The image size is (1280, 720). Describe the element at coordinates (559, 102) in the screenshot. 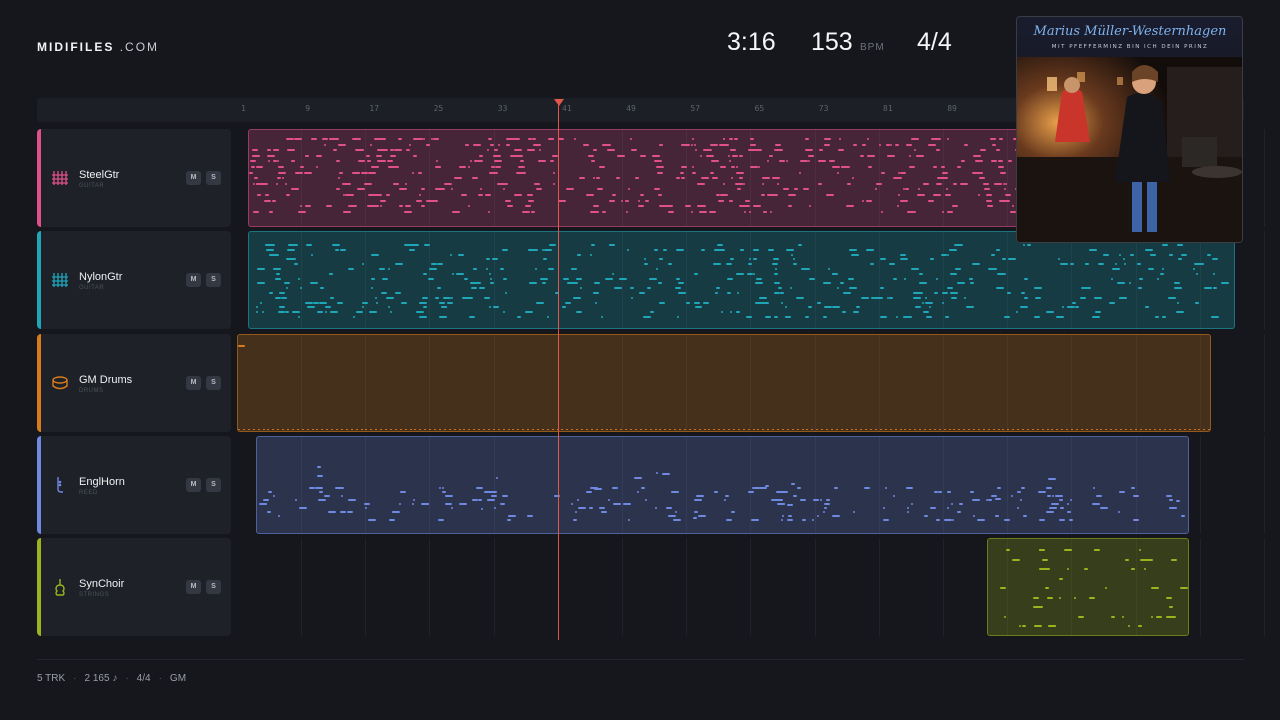

I see `playhead-handle` at that location.